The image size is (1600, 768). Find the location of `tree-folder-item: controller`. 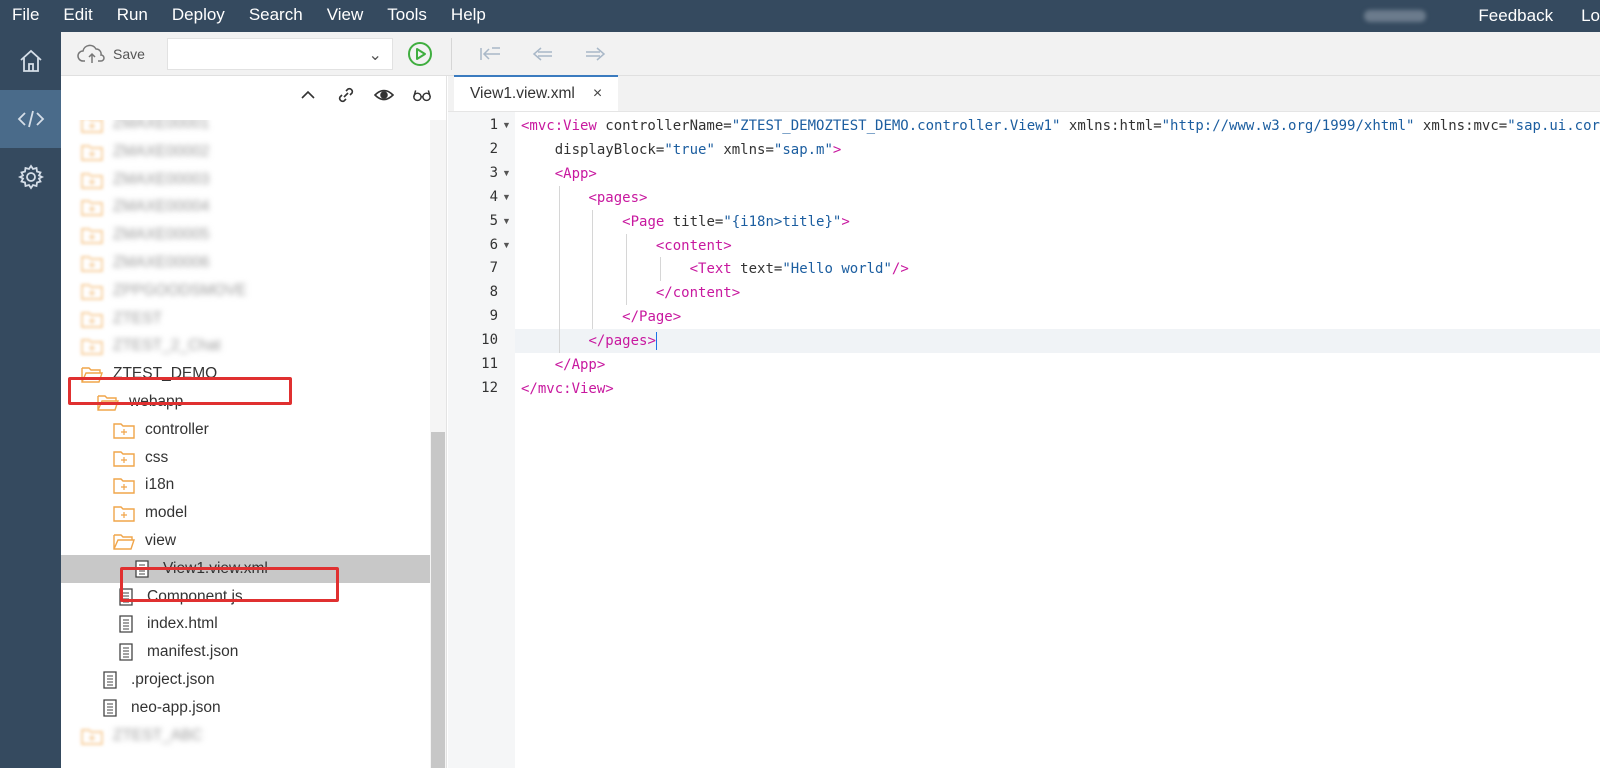

tree-folder-item: controller is located at coordinates (246, 430).